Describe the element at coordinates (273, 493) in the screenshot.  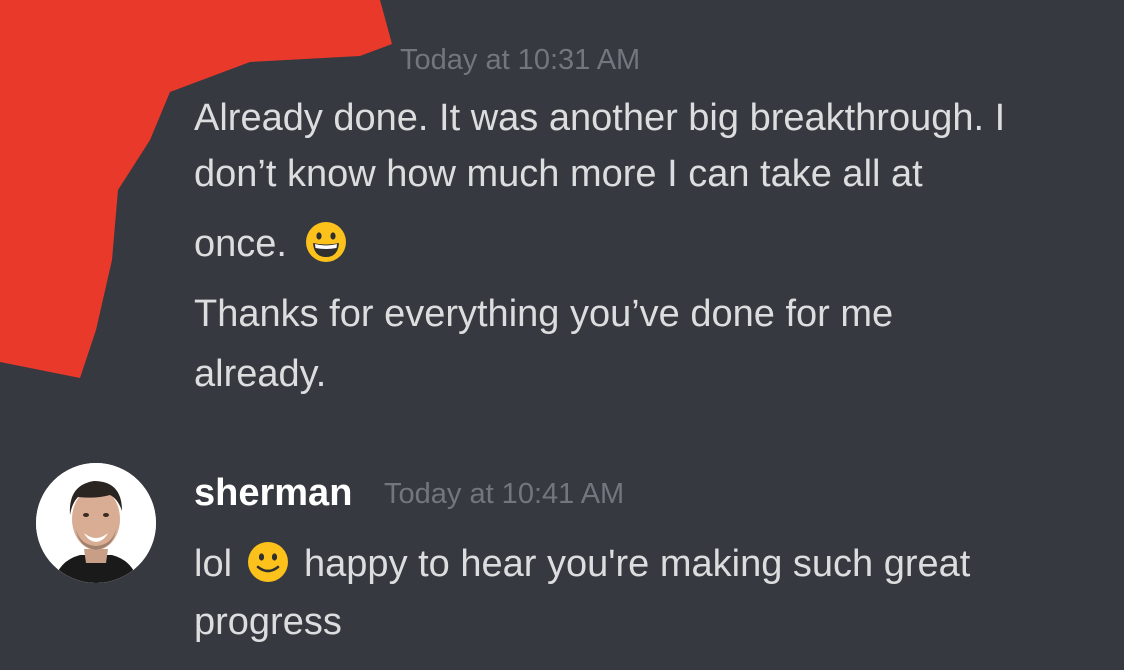
I see `username: sherman` at that location.